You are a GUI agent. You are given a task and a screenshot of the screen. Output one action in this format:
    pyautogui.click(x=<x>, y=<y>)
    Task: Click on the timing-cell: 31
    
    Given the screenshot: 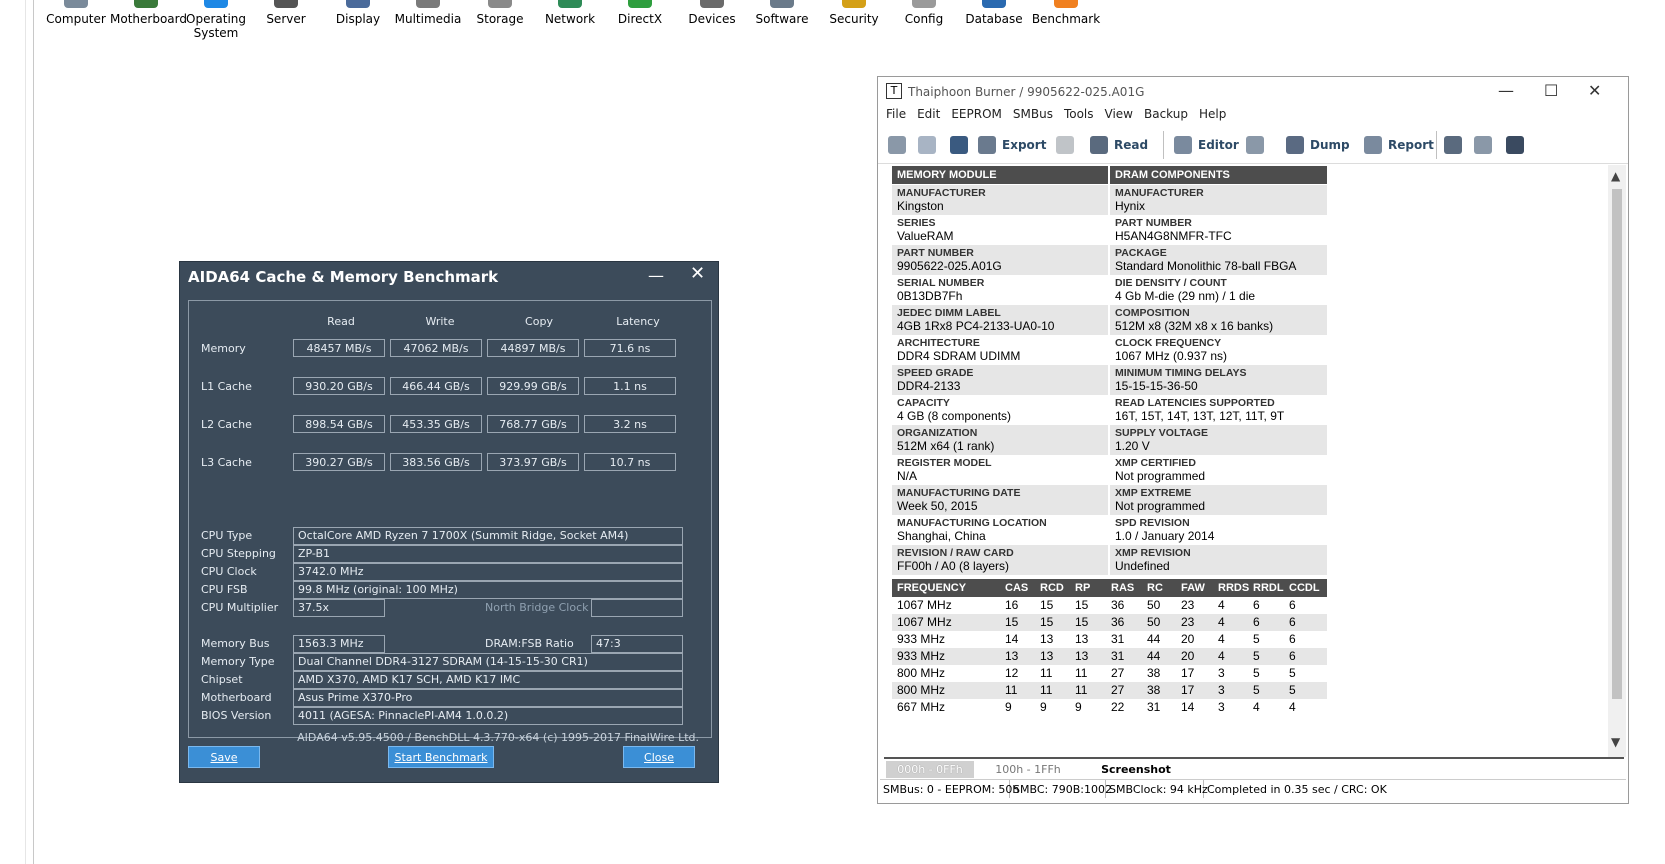 What is the action you would take?
    pyautogui.click(x=1154, y=707)
    